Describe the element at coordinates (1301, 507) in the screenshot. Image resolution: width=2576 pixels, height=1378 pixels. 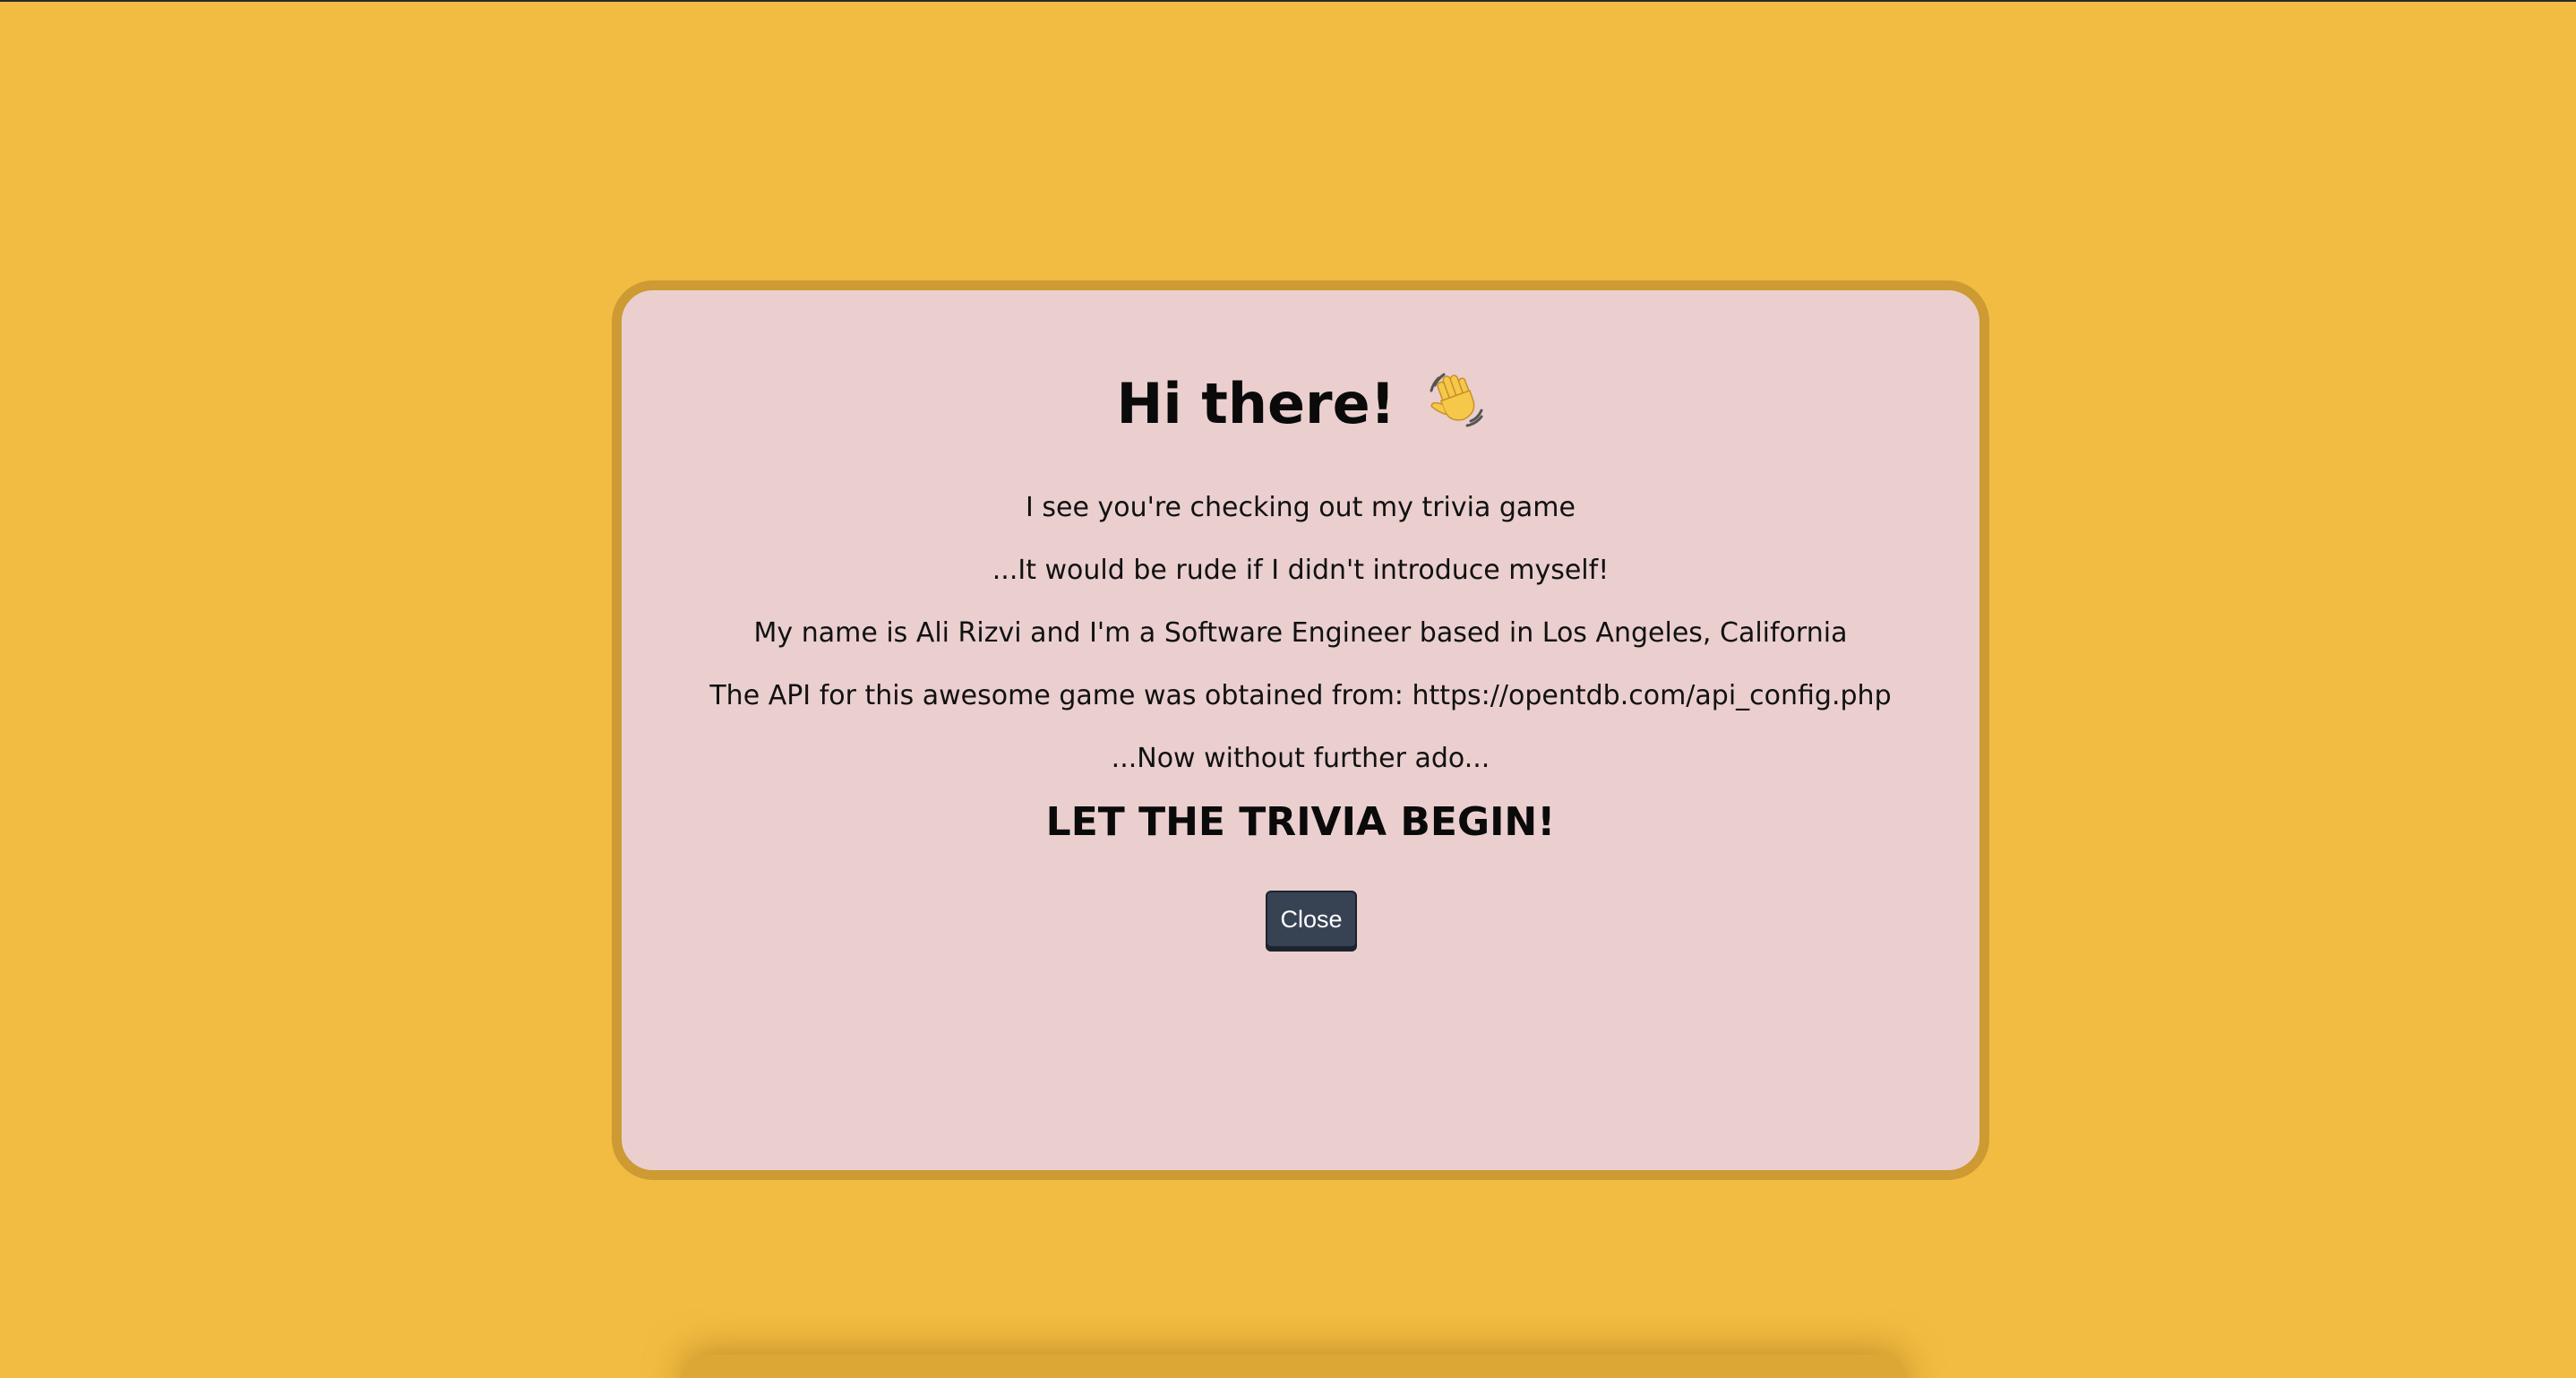
I see `intro-line: I see you're checking out my trivia game` at that location.